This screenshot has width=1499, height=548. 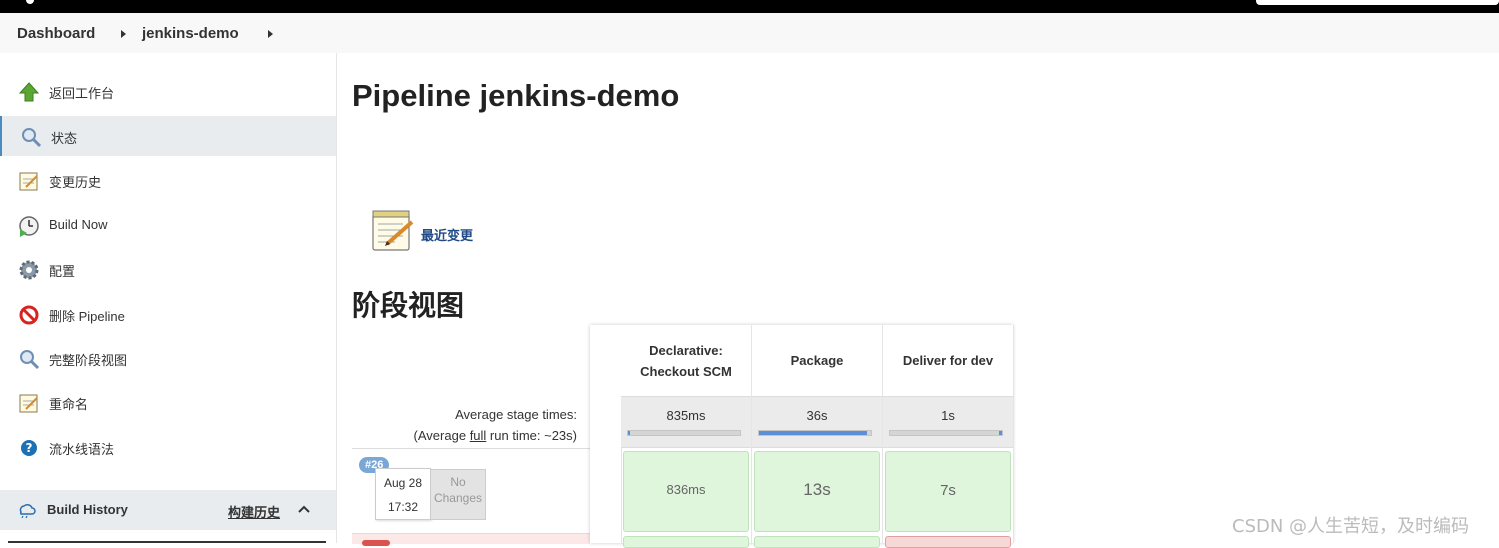 What do you see at coordinates (403, 507) in the screenshot?
I see `run-time: 17:32` at bounding box center [403, 507].